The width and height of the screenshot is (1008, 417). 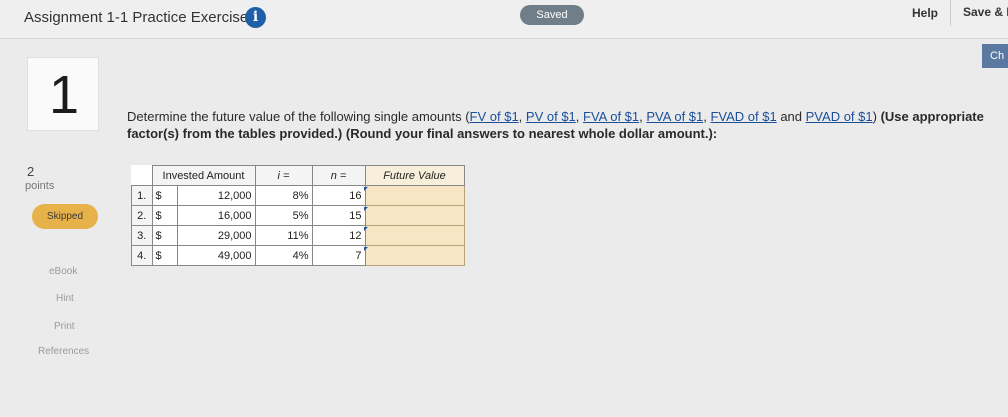 I want to click on interest-rate: 11%, so click(x=283, y=235).